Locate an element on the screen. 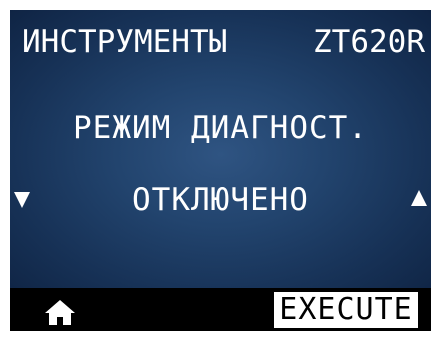 This screenshot has height=341, width=441. setting-value: ОТКЛЮЧЕНО is located at coordinates (220, 200).